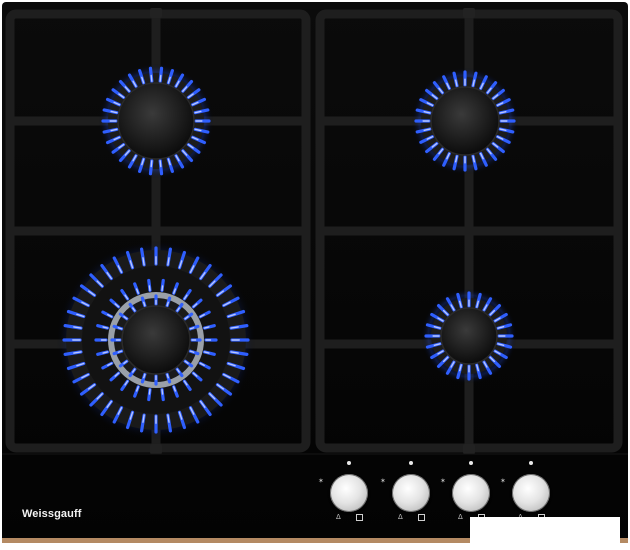 Image resolution: width=630 pixels, height=550 pixels. I want to click on brand-logo: Weissgauff, so click(52, 514).